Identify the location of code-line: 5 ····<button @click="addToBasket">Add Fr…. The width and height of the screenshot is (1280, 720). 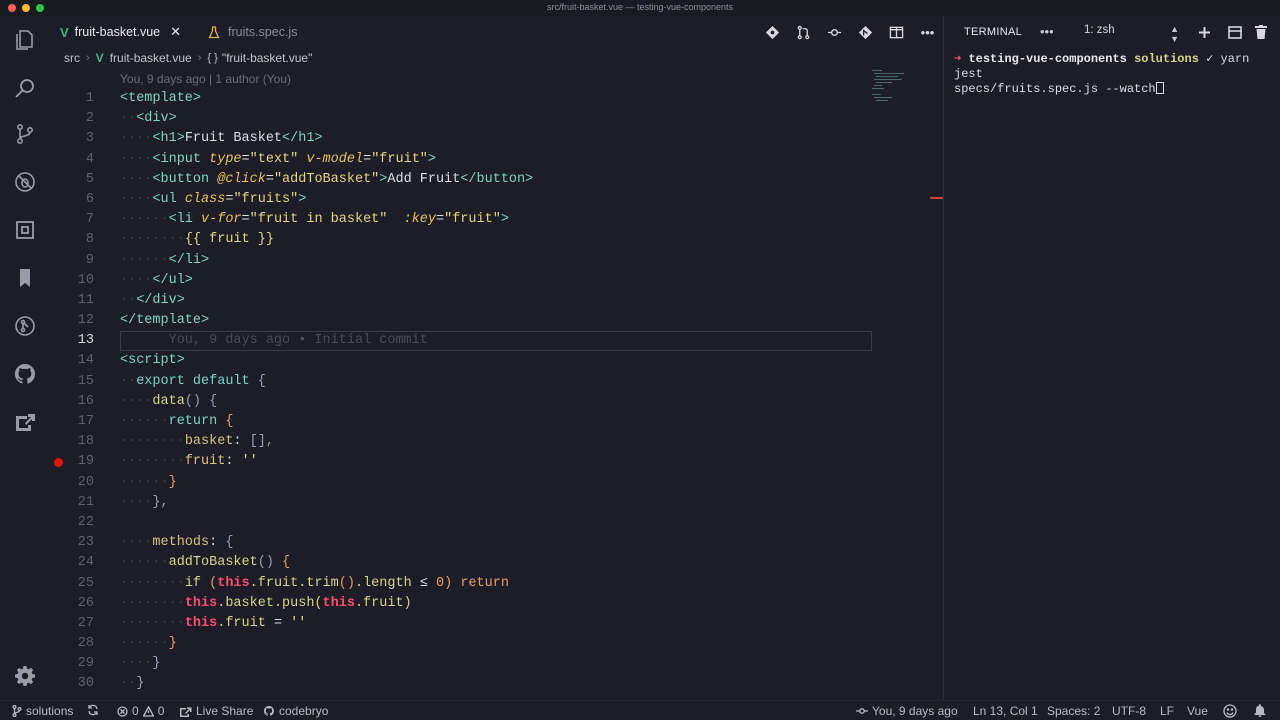
(490, 180).